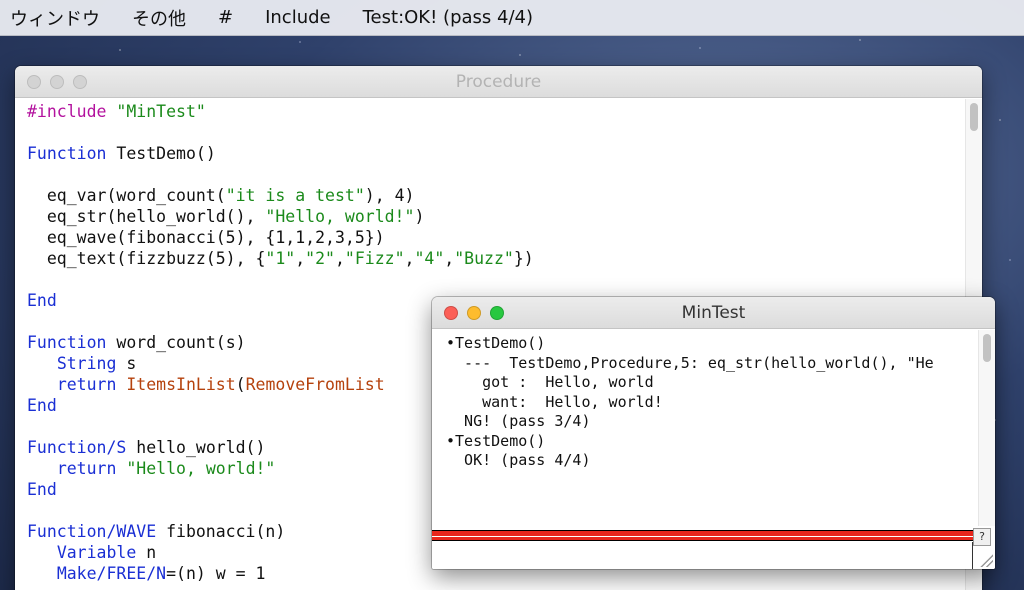 Image resolution: width=1024 pixels, height=590 pixels. I want to click on mintest-titlebar: MinTest, so click(713, 313).